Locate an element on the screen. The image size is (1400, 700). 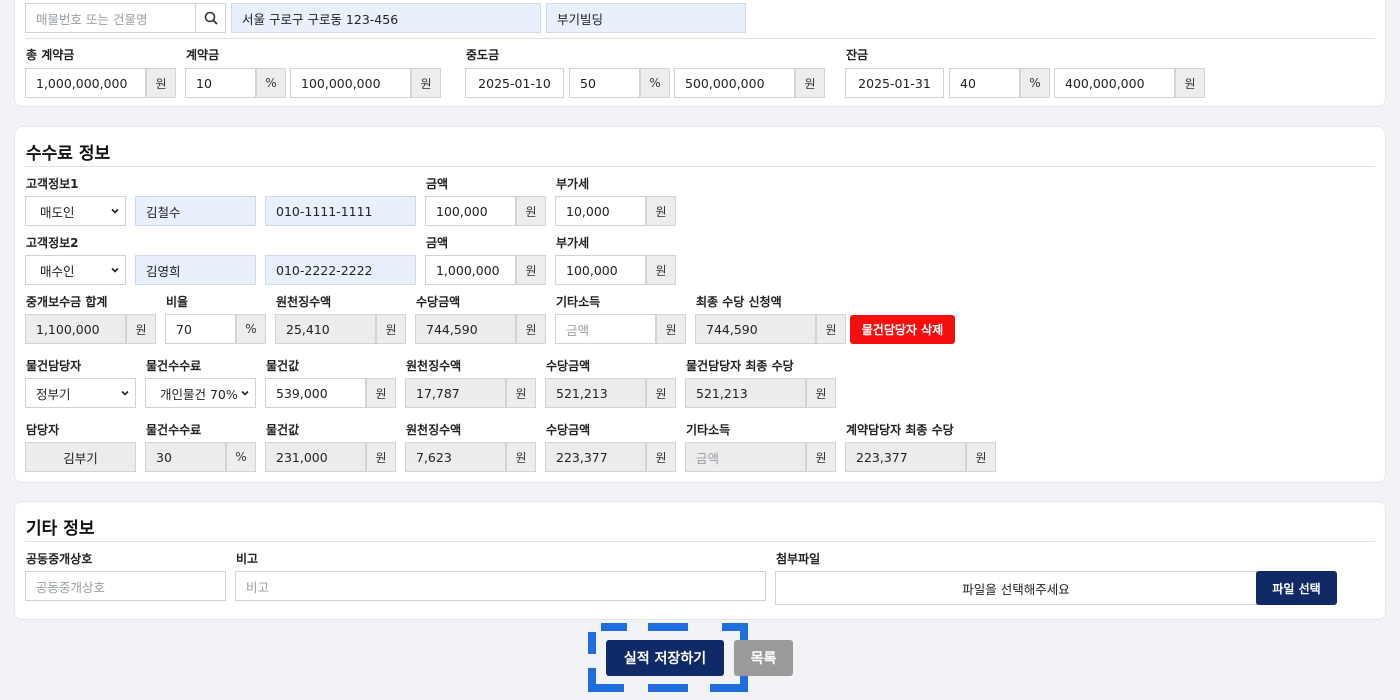
save-performance-button: 실적 저장하기 is located at coordinates (665, 658).